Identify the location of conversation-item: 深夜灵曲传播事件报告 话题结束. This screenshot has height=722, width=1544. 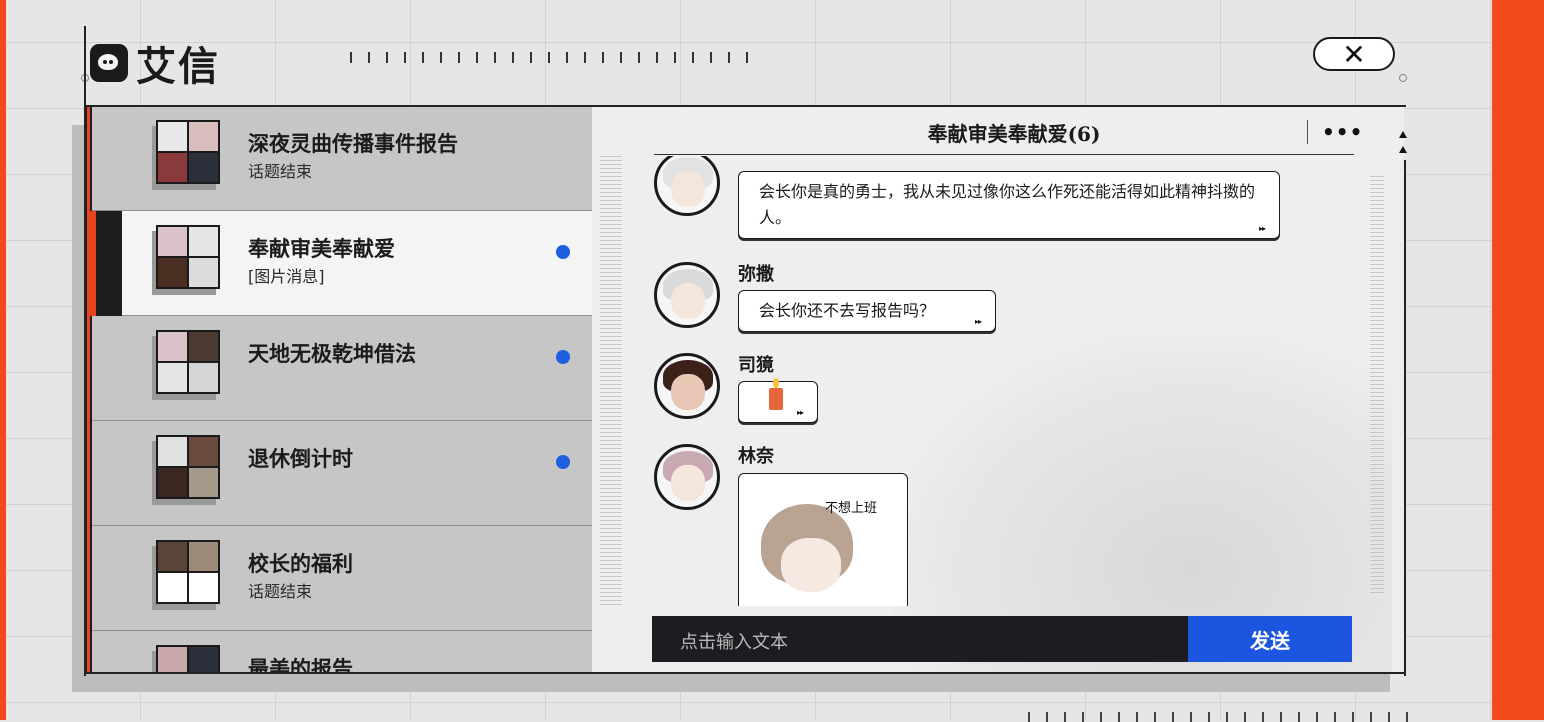
(342, 158).